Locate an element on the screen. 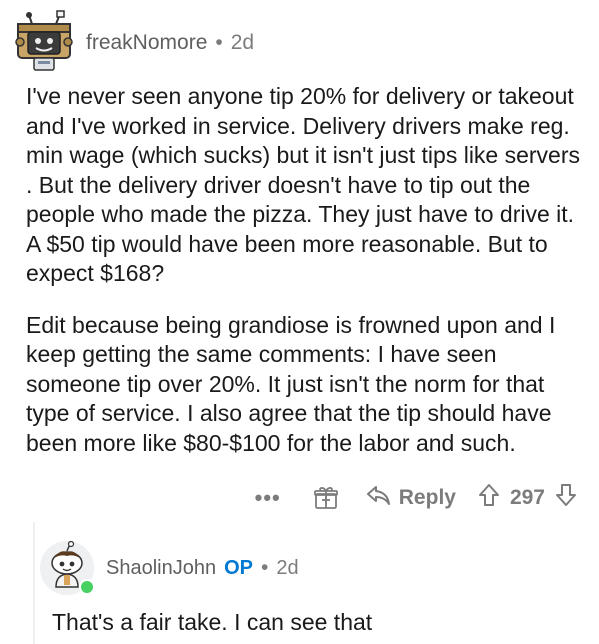  gift-award-icon is located at coordinates (326, 498).